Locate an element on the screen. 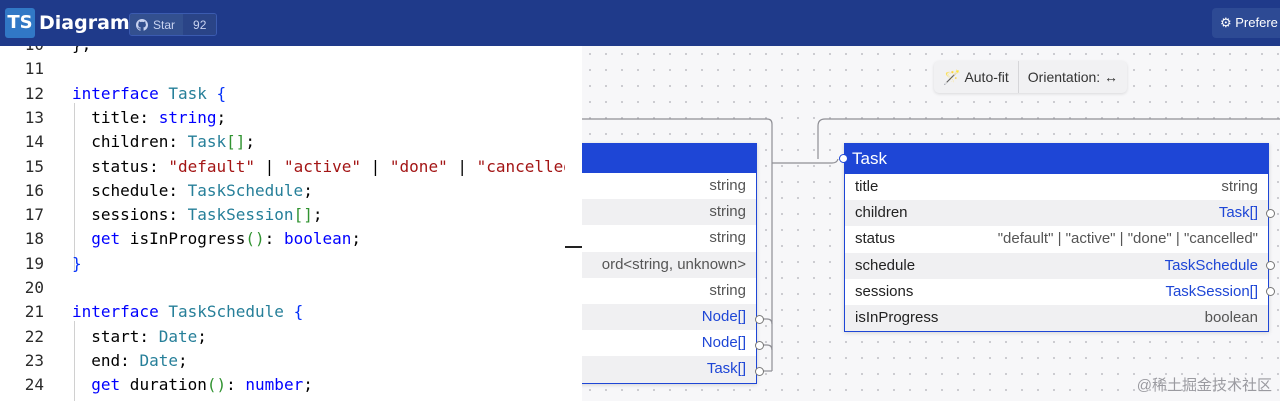 The width and height of the screenshot is (1280, 401). github-star-widget: Star 92 is located at coordinates (173, 24).